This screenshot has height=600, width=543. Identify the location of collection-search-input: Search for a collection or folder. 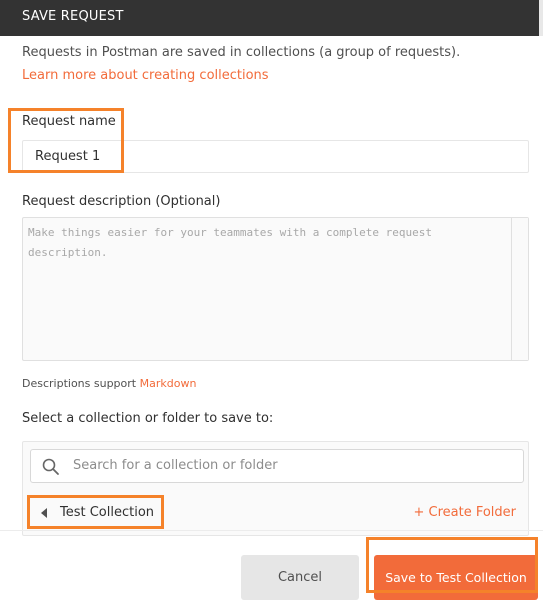
(277, 466).